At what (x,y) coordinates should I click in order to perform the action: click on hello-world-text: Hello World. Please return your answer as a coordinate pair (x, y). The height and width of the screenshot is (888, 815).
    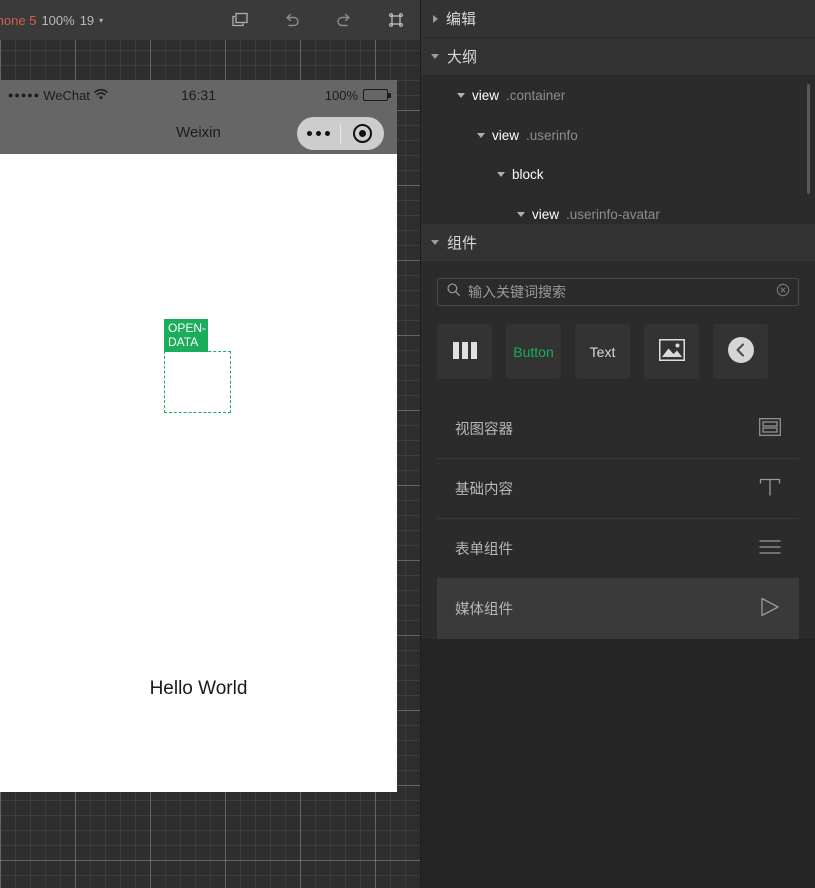
    Looking at the image, I should click on (198, 688).